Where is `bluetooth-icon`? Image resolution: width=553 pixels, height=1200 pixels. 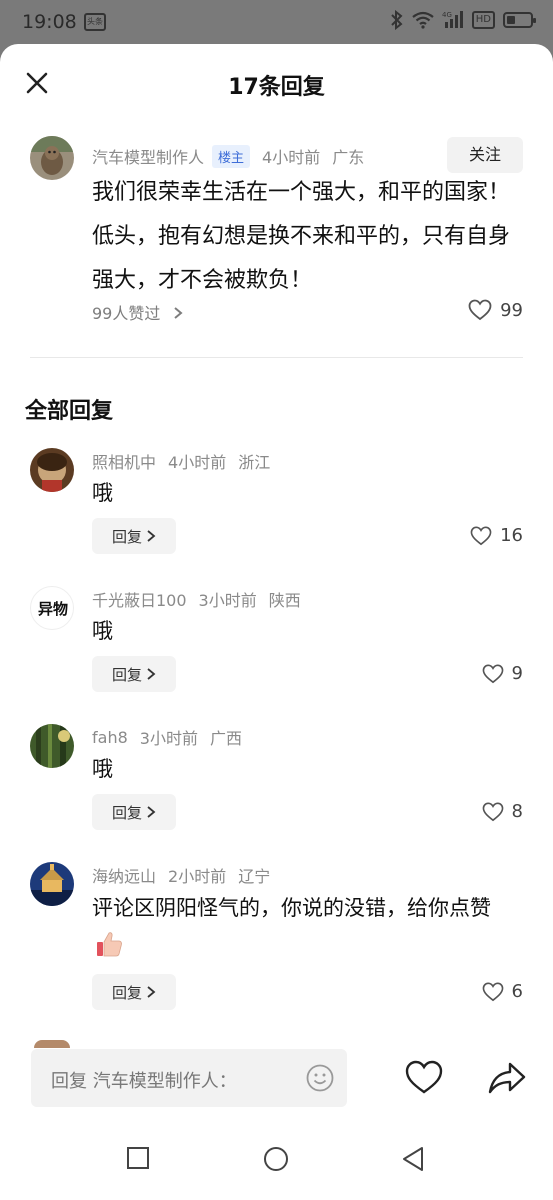 bluetooth-icon is located at coordinates (397, 20).